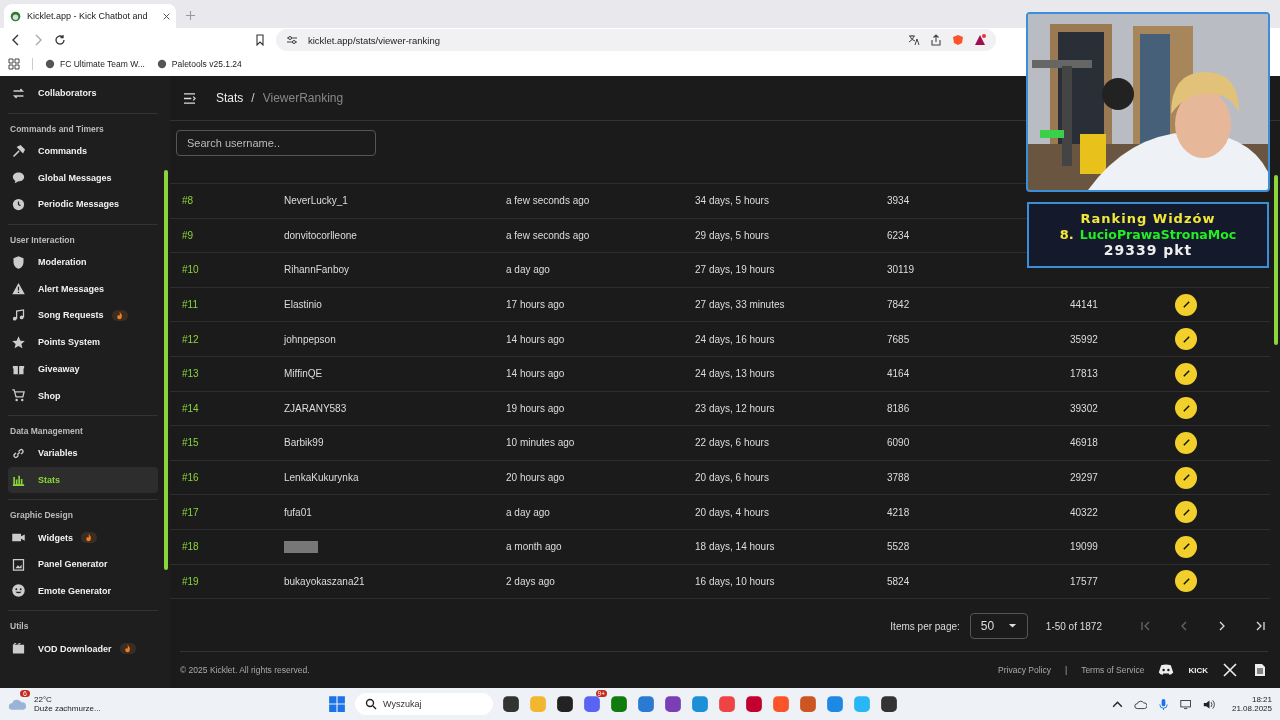  I want to click on footer-link: Terms of Service, so click(1113, 670).